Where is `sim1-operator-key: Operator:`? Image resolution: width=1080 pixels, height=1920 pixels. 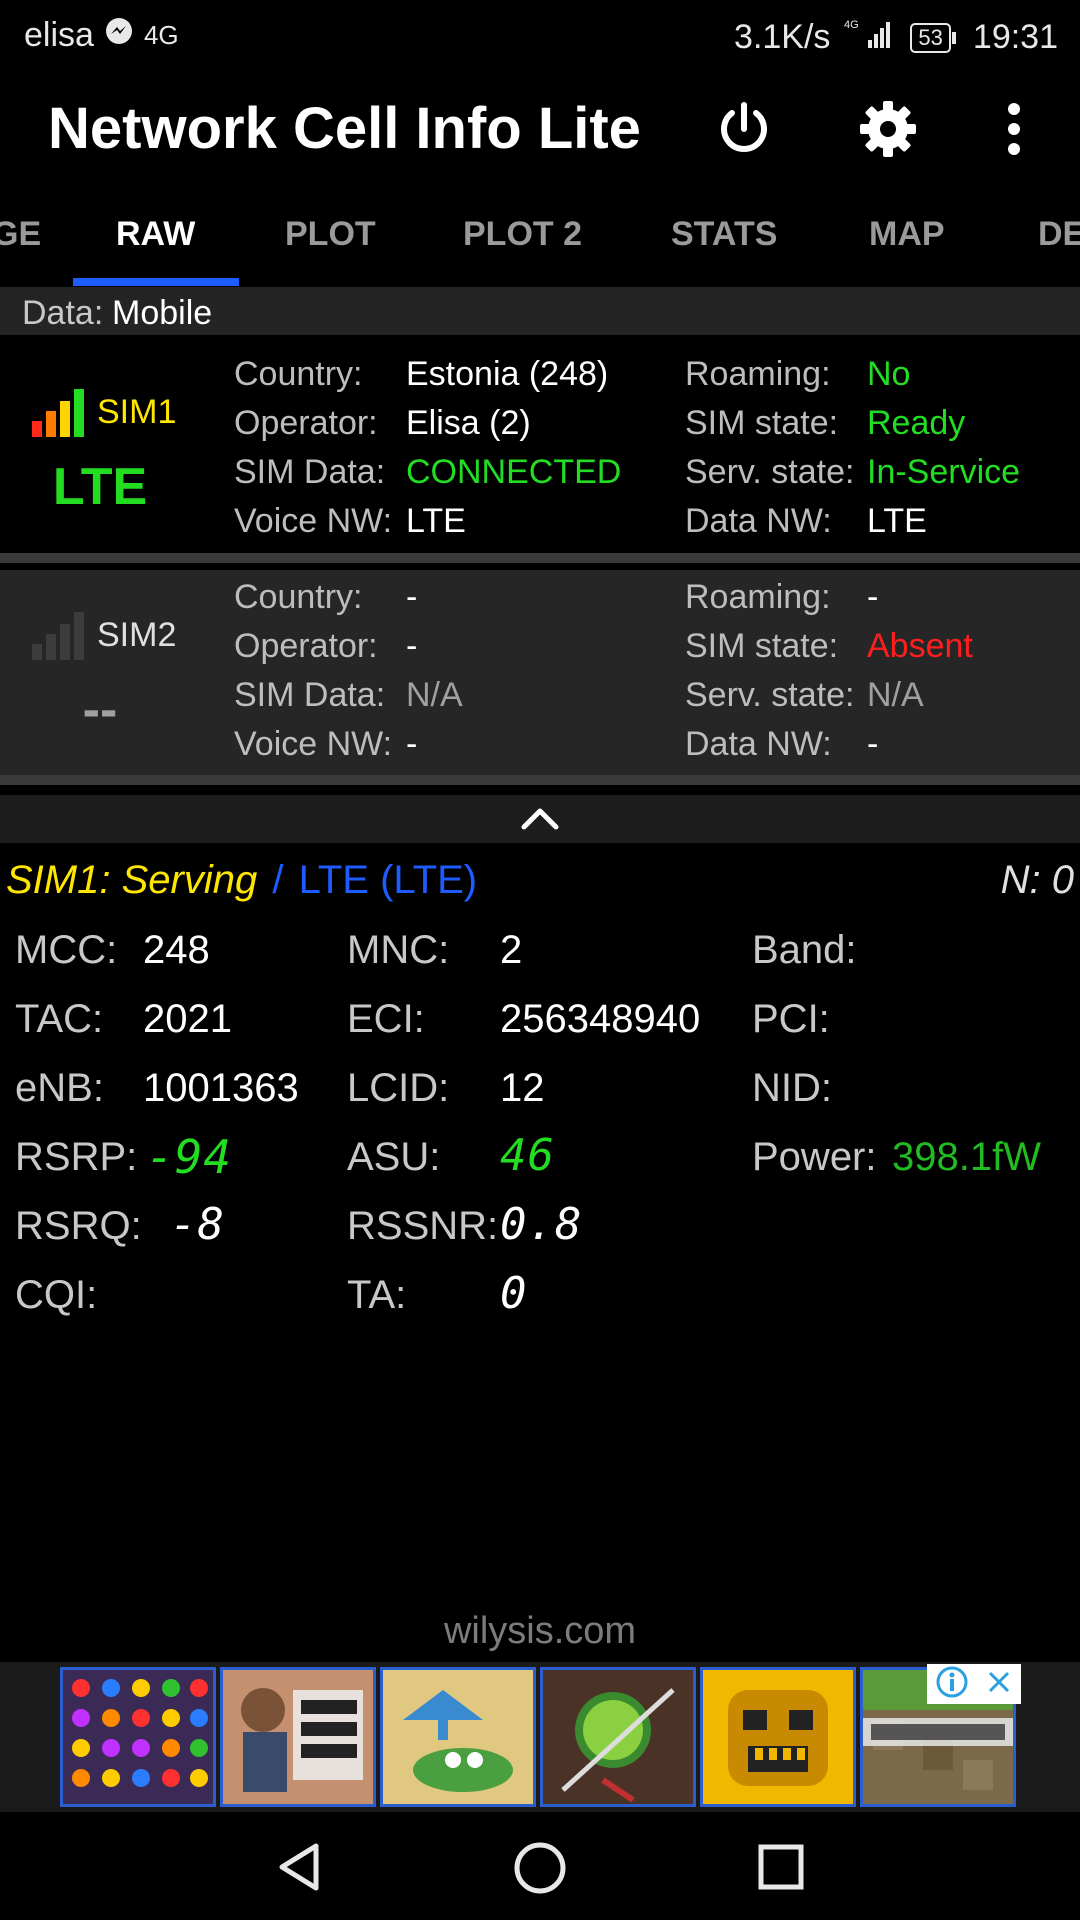
sim1-operator-key: Operator: is located at coordinates (306, 423).